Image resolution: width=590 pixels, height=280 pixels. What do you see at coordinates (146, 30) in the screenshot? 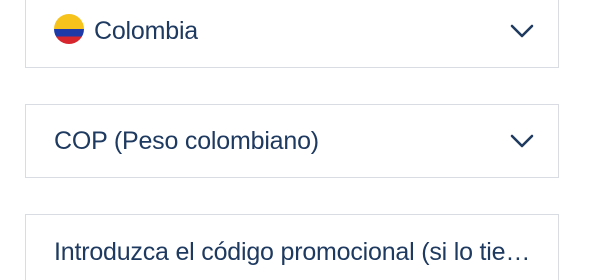
I see `country-select-value: Colombia` at bounding box center [146, 30].